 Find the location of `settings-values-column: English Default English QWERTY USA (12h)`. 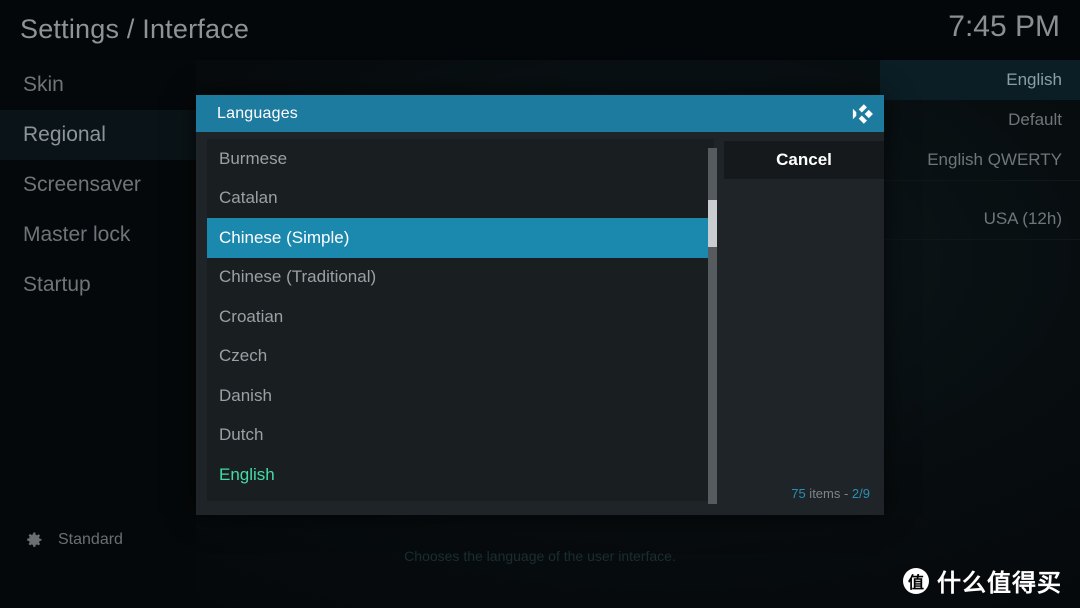

settings-values-column: English Default English QWERTY USA (12h) is located at coordinates (980, 295).